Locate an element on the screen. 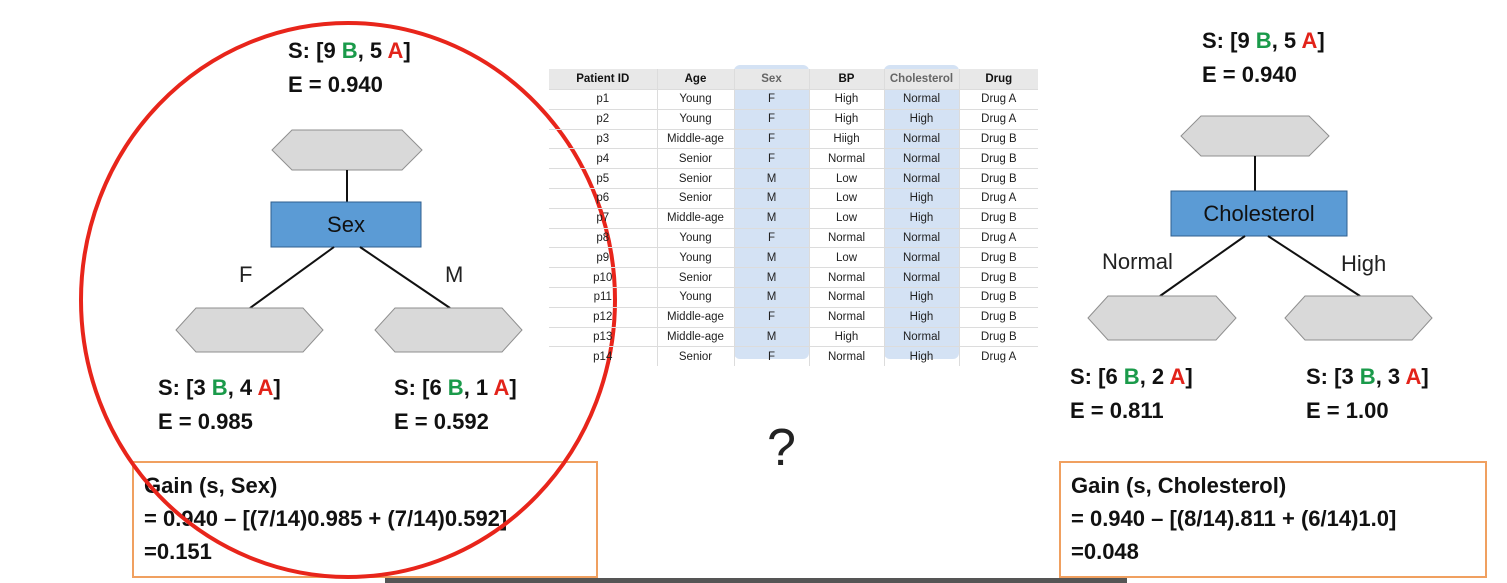  table-row: p9 Young M Low Normal Drug B is located at coordinates (793, 257).